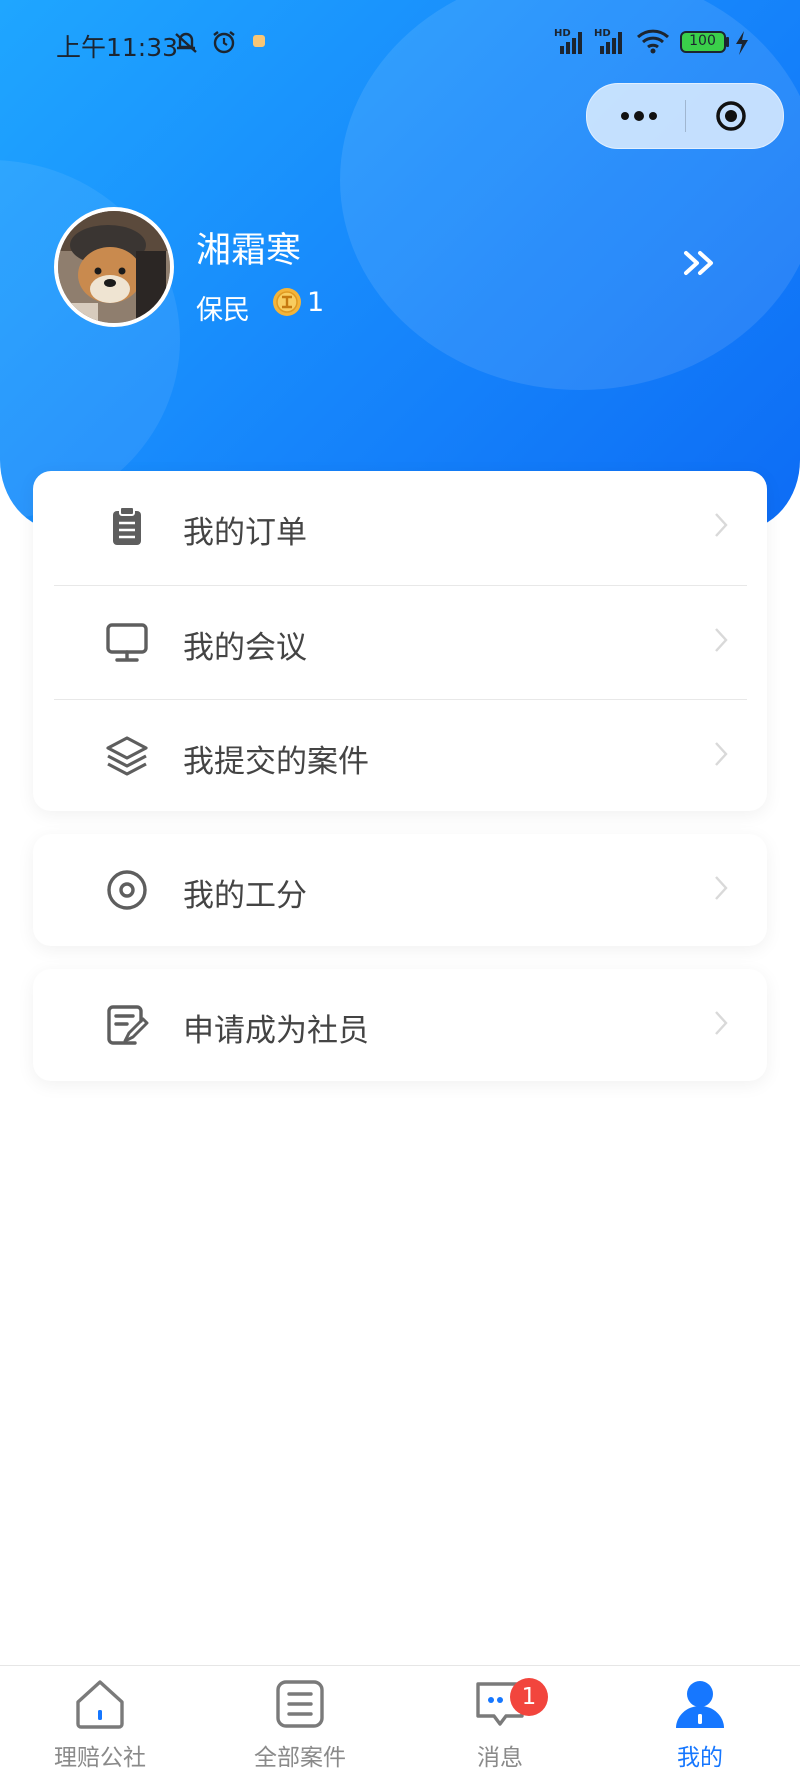  Describe the element at coordinates (259, 41) in the screenshot. I see `notification-dot-icon` at that location.